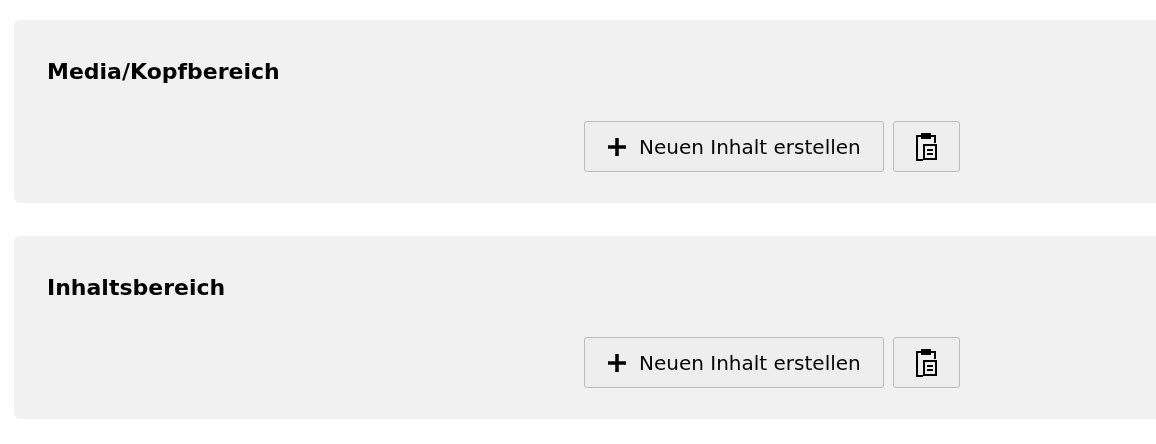 Image resolution: width=1156 pixels, height=444 pixels. I want to click on section-title: Media/Kopfbereich, so click(164, 72).